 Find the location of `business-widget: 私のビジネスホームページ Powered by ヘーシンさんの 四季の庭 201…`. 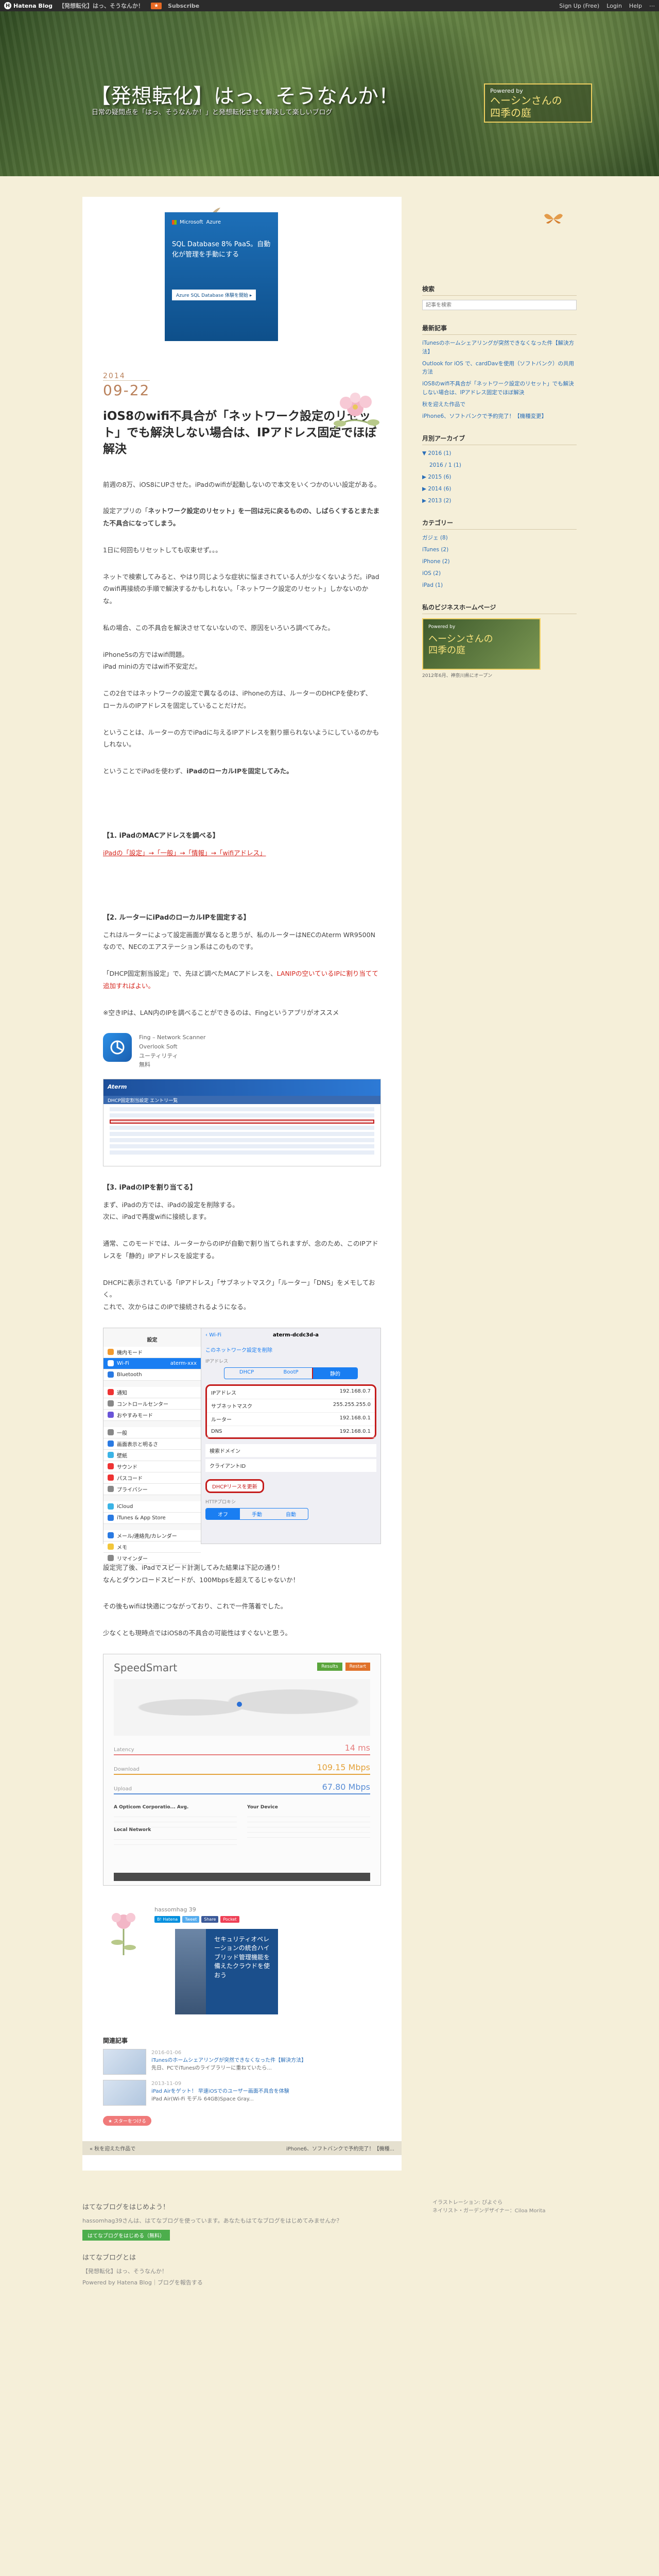

business-widget: 私のビジネスホームページ Powered by ヘーシンさんの 四季の庭 201… is located at coordinates (500, 641).